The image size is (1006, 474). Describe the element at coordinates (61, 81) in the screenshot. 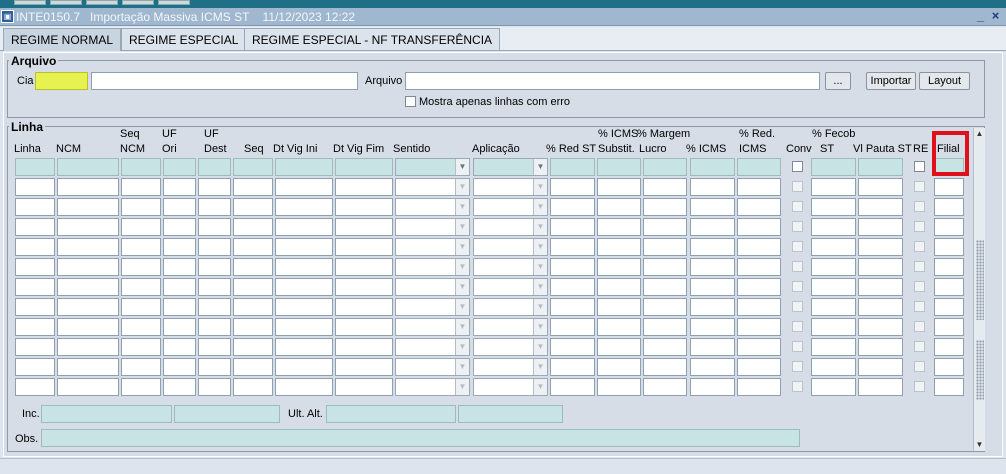

I see `cia-code-input` at that location.